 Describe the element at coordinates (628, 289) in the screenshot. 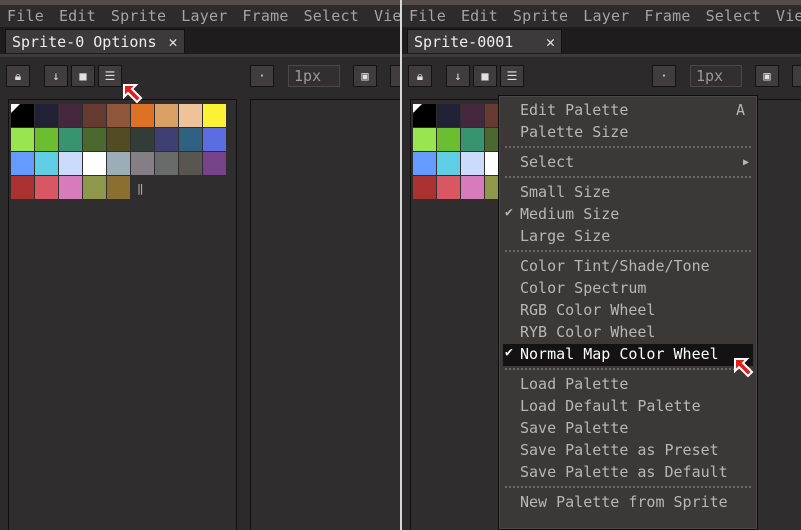

I see `menu-item-color-spectrum: Color Spectrum` at that location.